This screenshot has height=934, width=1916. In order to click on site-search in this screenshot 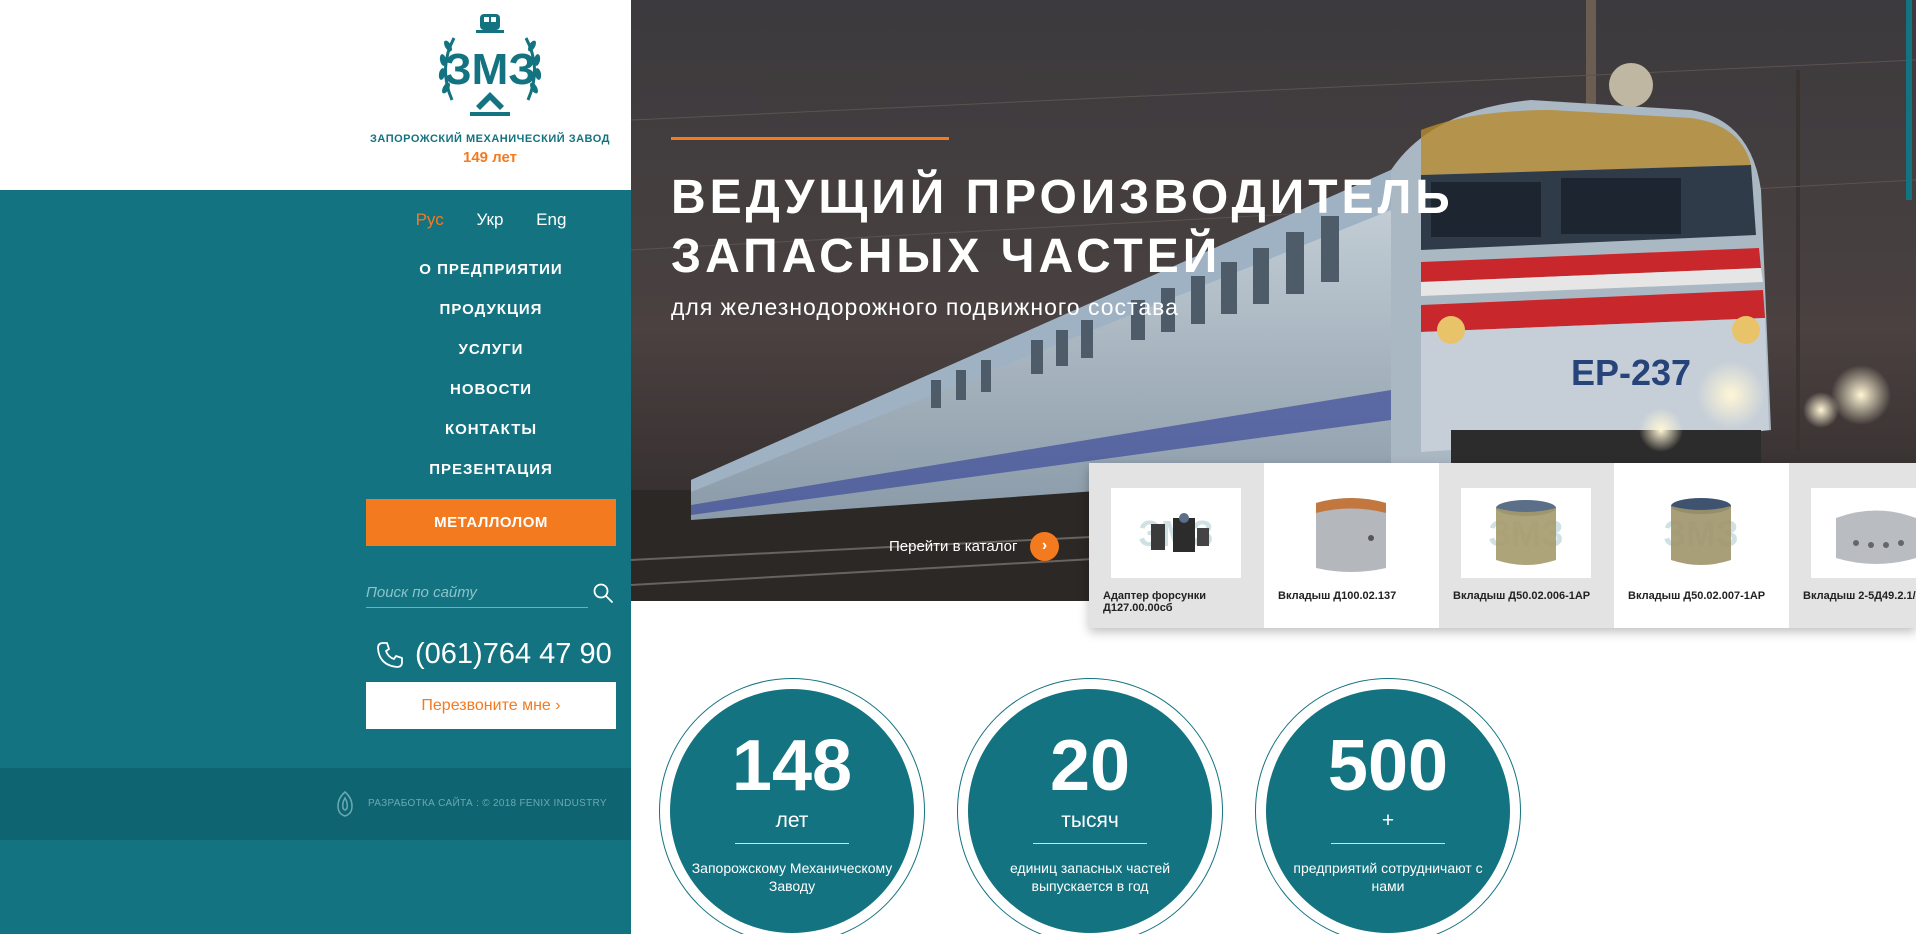, I will do `click(491, 593)`.